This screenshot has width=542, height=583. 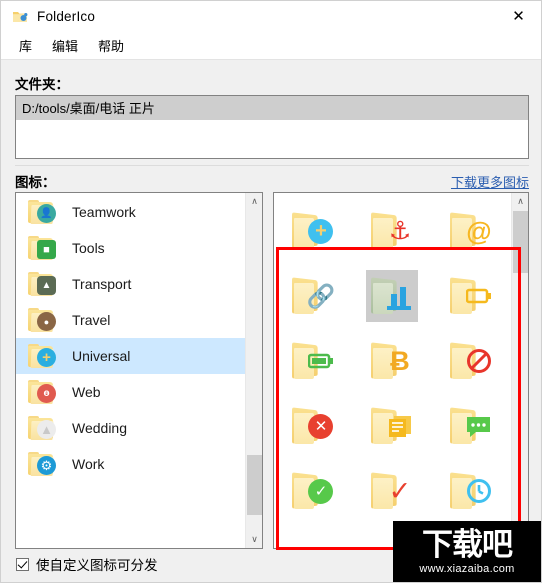 I want to click on folder-blocked-icon, so click(x=471, y=360).